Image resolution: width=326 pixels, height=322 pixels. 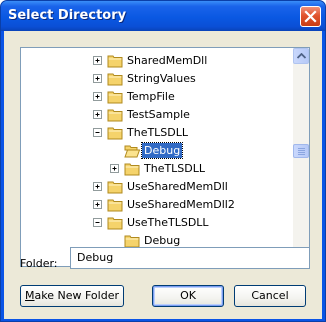 I want to click on tree-item-label: TempFile, so click(x=151, y=96).